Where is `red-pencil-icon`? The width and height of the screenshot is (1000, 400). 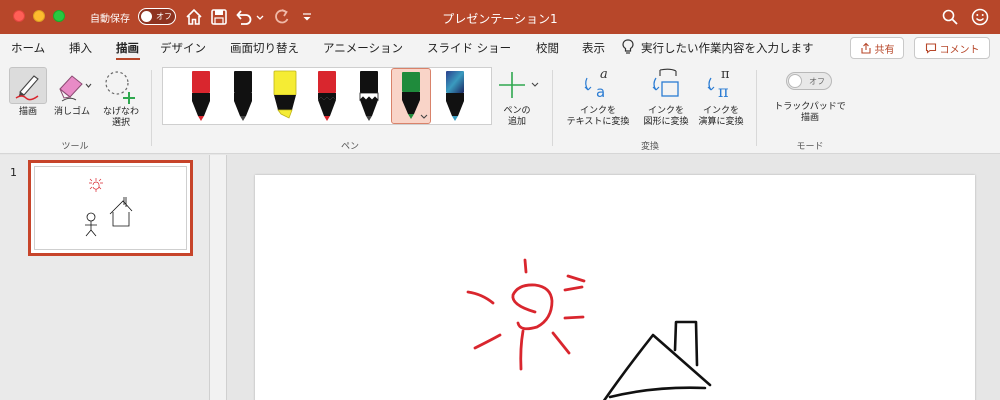 red-pencil-icon is located at coordinates (327, 96).